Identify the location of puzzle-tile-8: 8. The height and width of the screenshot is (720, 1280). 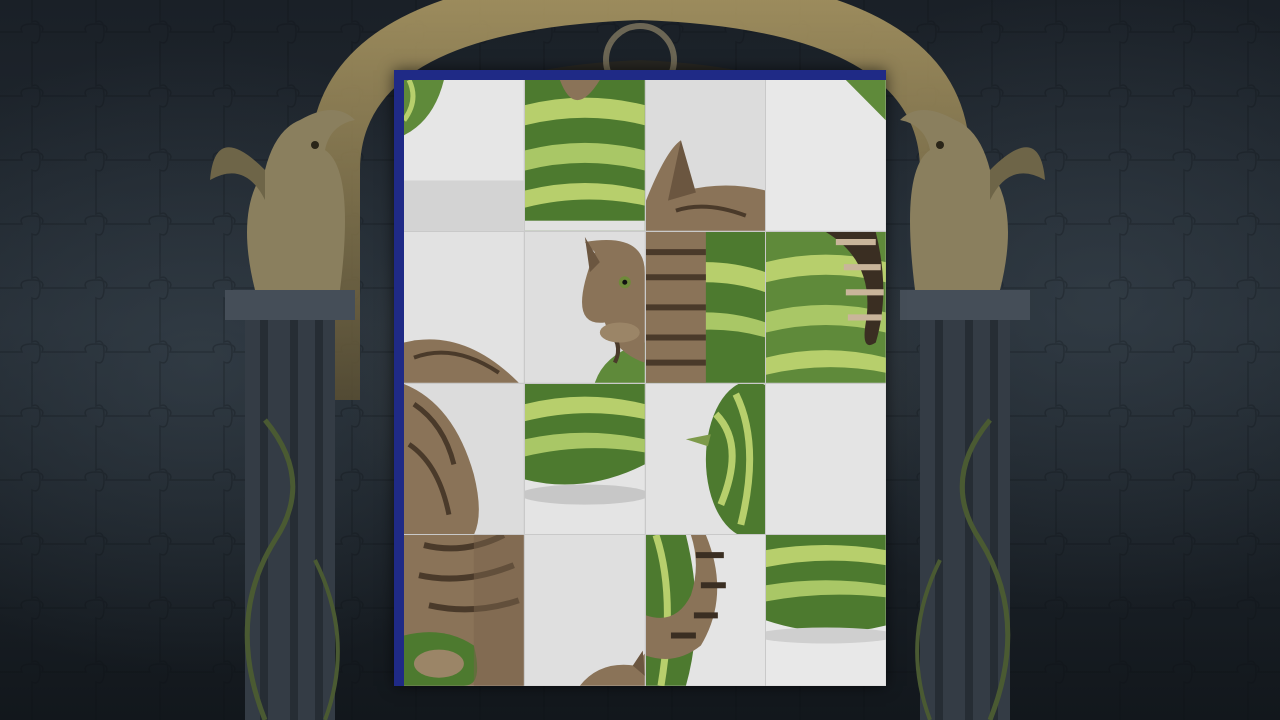
(826, 307).